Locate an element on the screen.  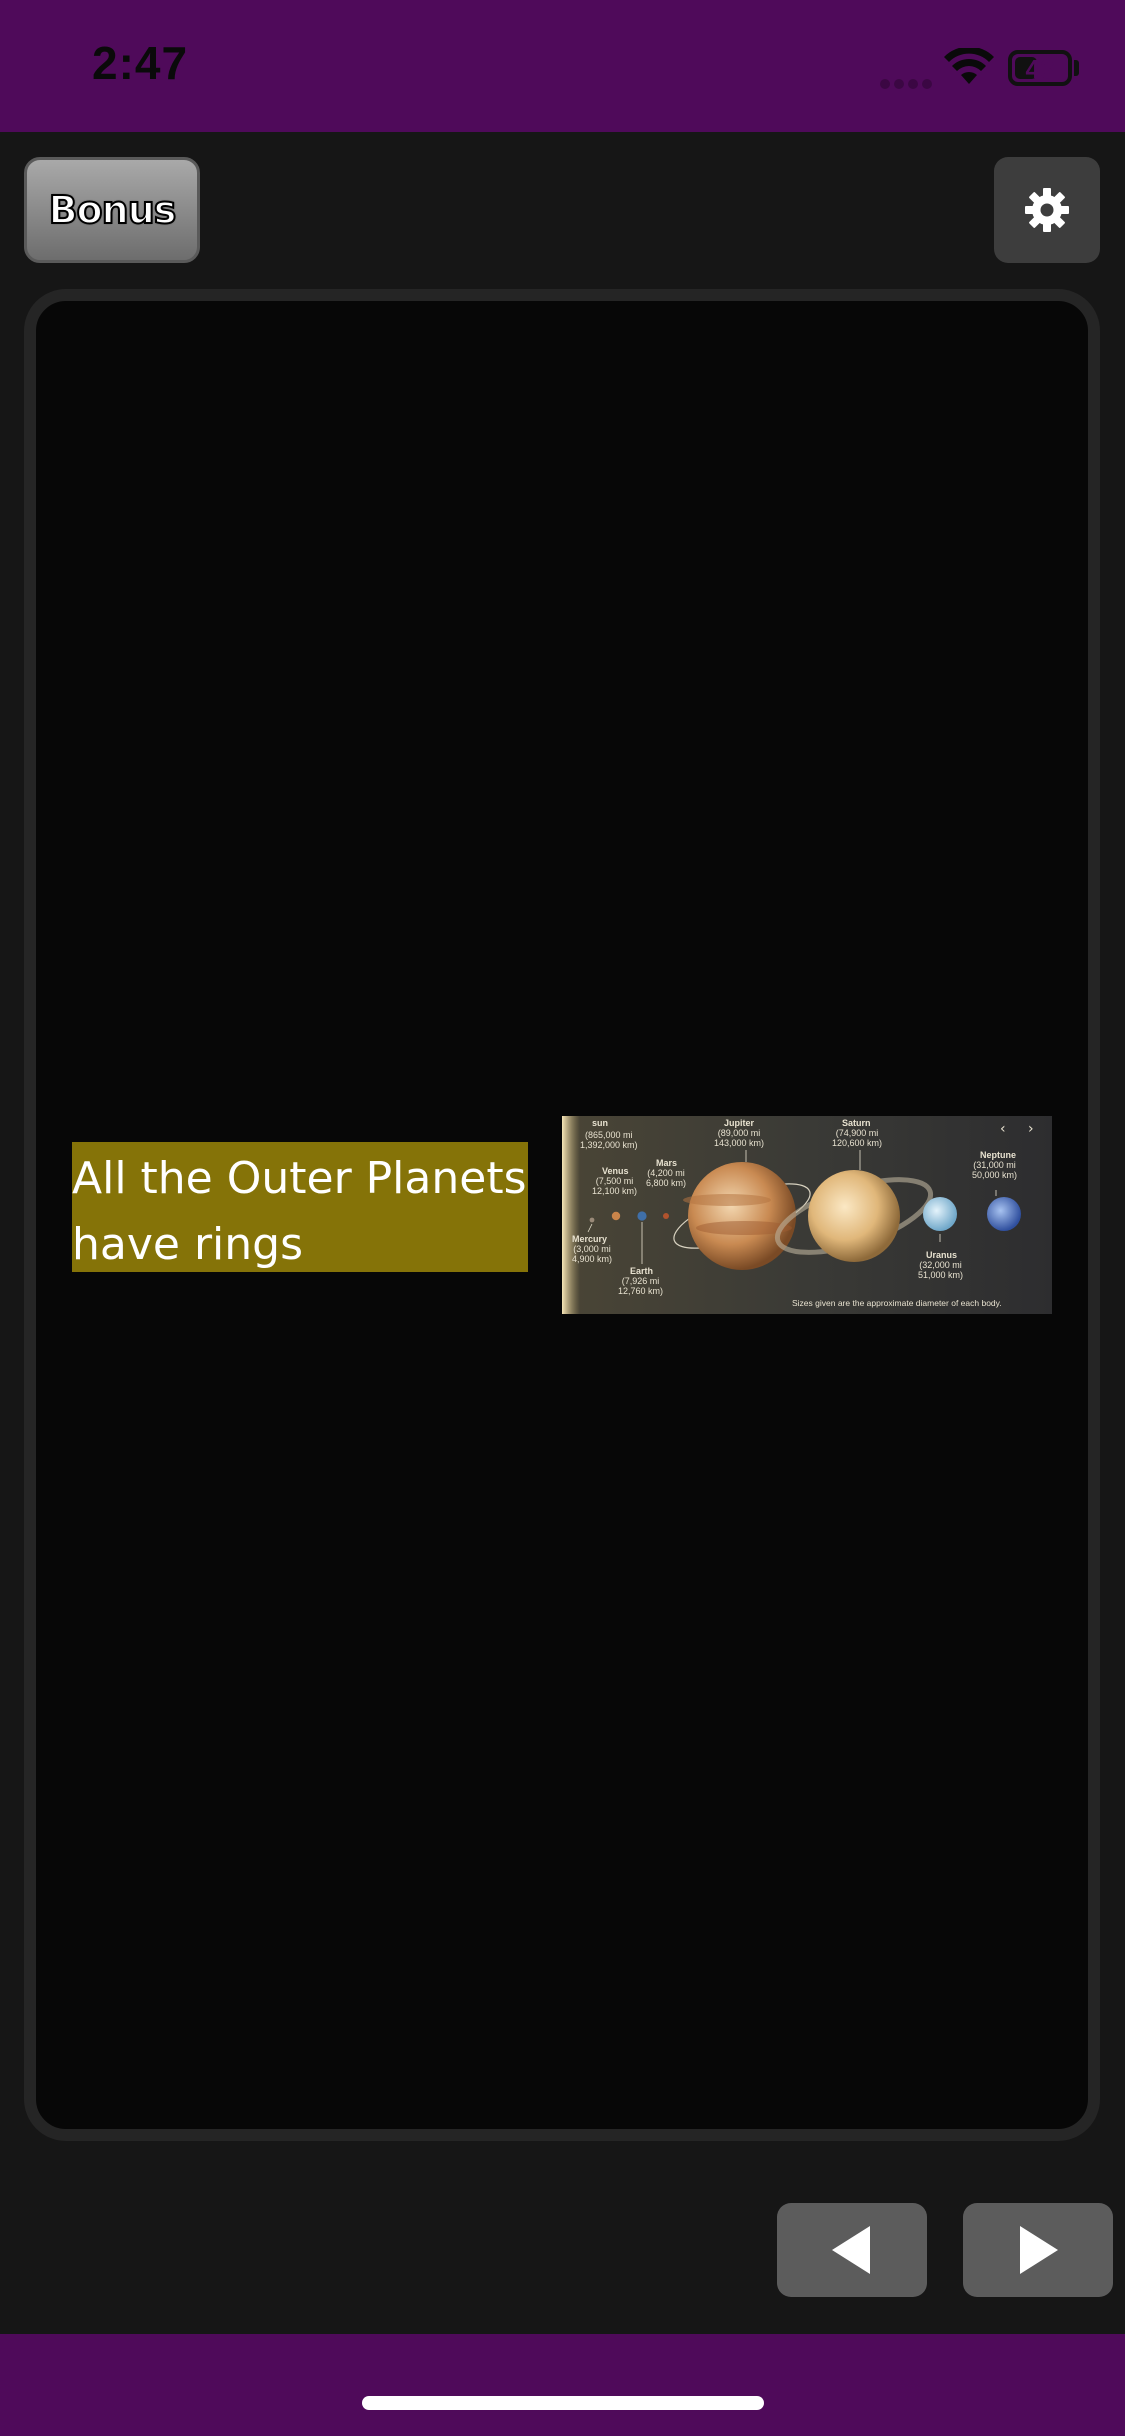
bottom-bar is located at coordinates (562, 2385).